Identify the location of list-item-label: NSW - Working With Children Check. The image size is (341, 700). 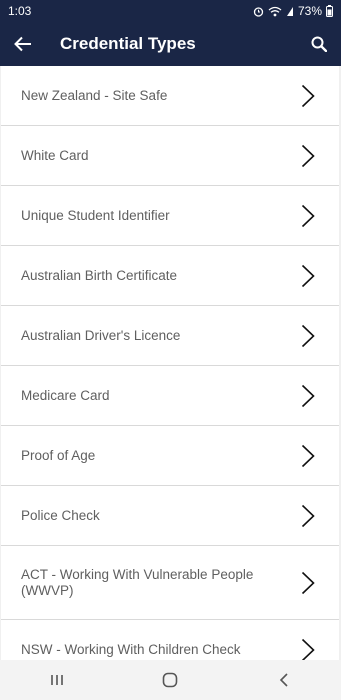
(131, 649).